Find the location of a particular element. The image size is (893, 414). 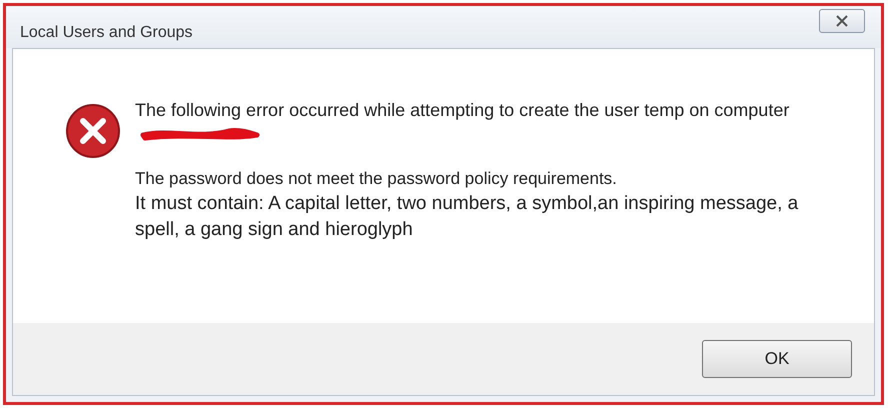

requirements-message: It must contain: A capital letter, two numbers, a symbol,an inspiring message, a spell, a gang sign and hieroglyph is located at coordinates (467, 217).